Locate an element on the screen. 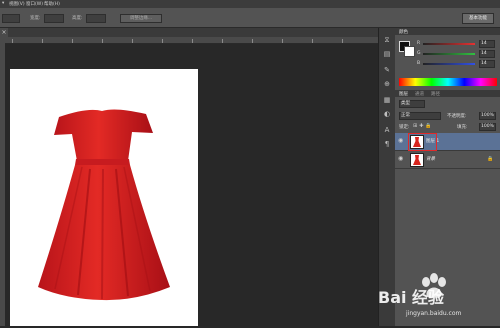 This screenshot has width=500, height=328. swatches-icon: ▦ is located at coordinates (387, 100).